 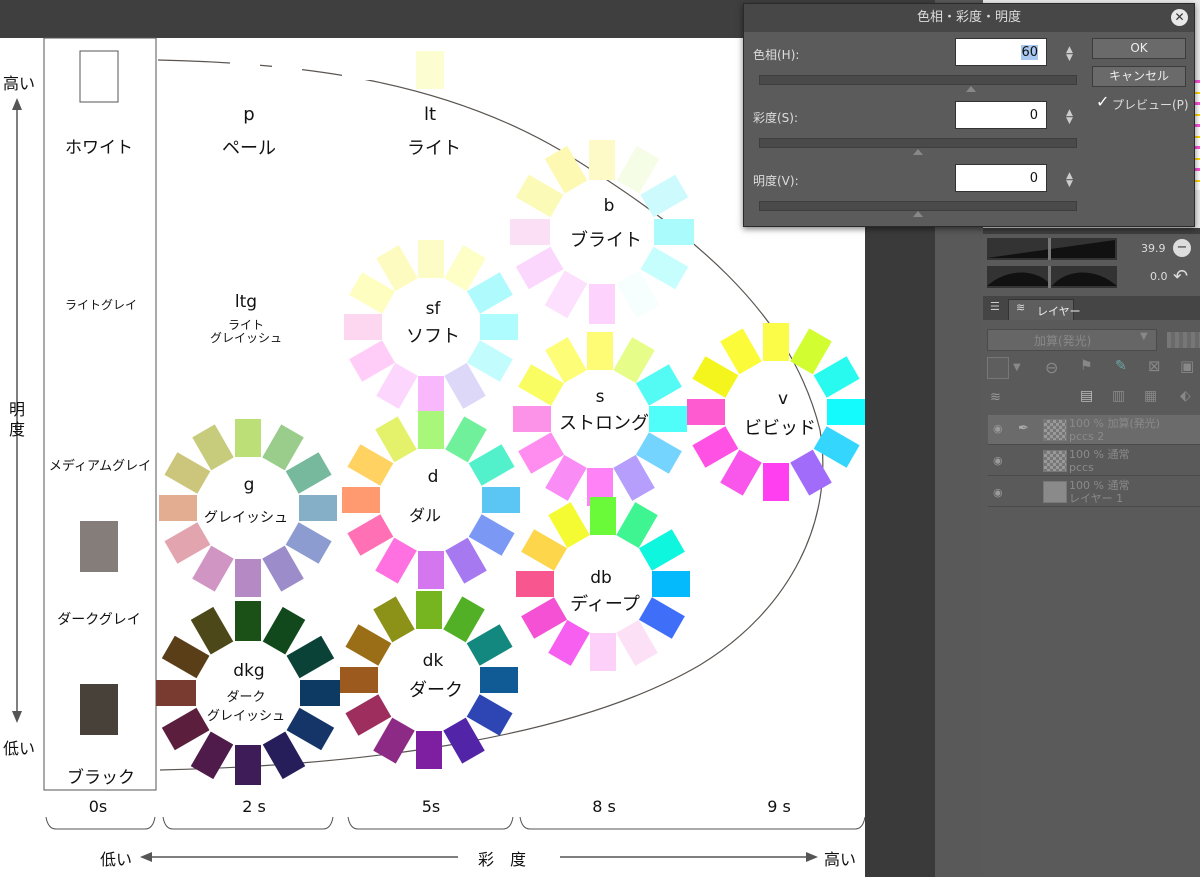 What do you see at coordinates (425, 515) in the screenshot?
I see `tone-d-name: ダル` at bounding box center [425, 515].